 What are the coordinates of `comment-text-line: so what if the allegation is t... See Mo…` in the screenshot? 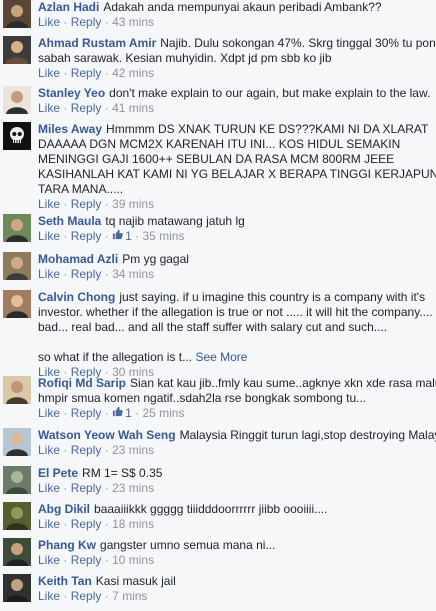 It's located at (233, 357).